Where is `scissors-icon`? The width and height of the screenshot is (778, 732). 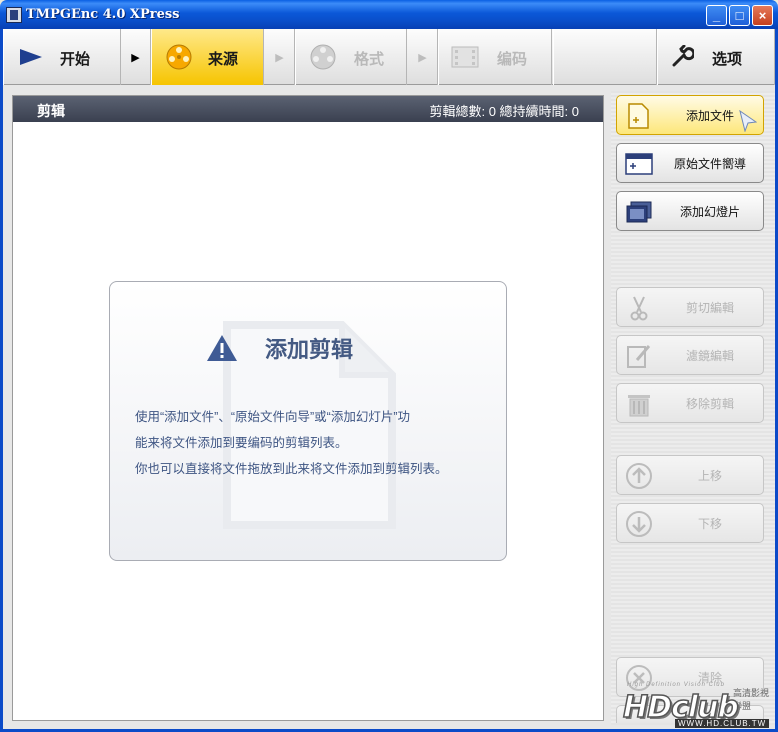
scissors-icon is located at coordinates (639, 308).